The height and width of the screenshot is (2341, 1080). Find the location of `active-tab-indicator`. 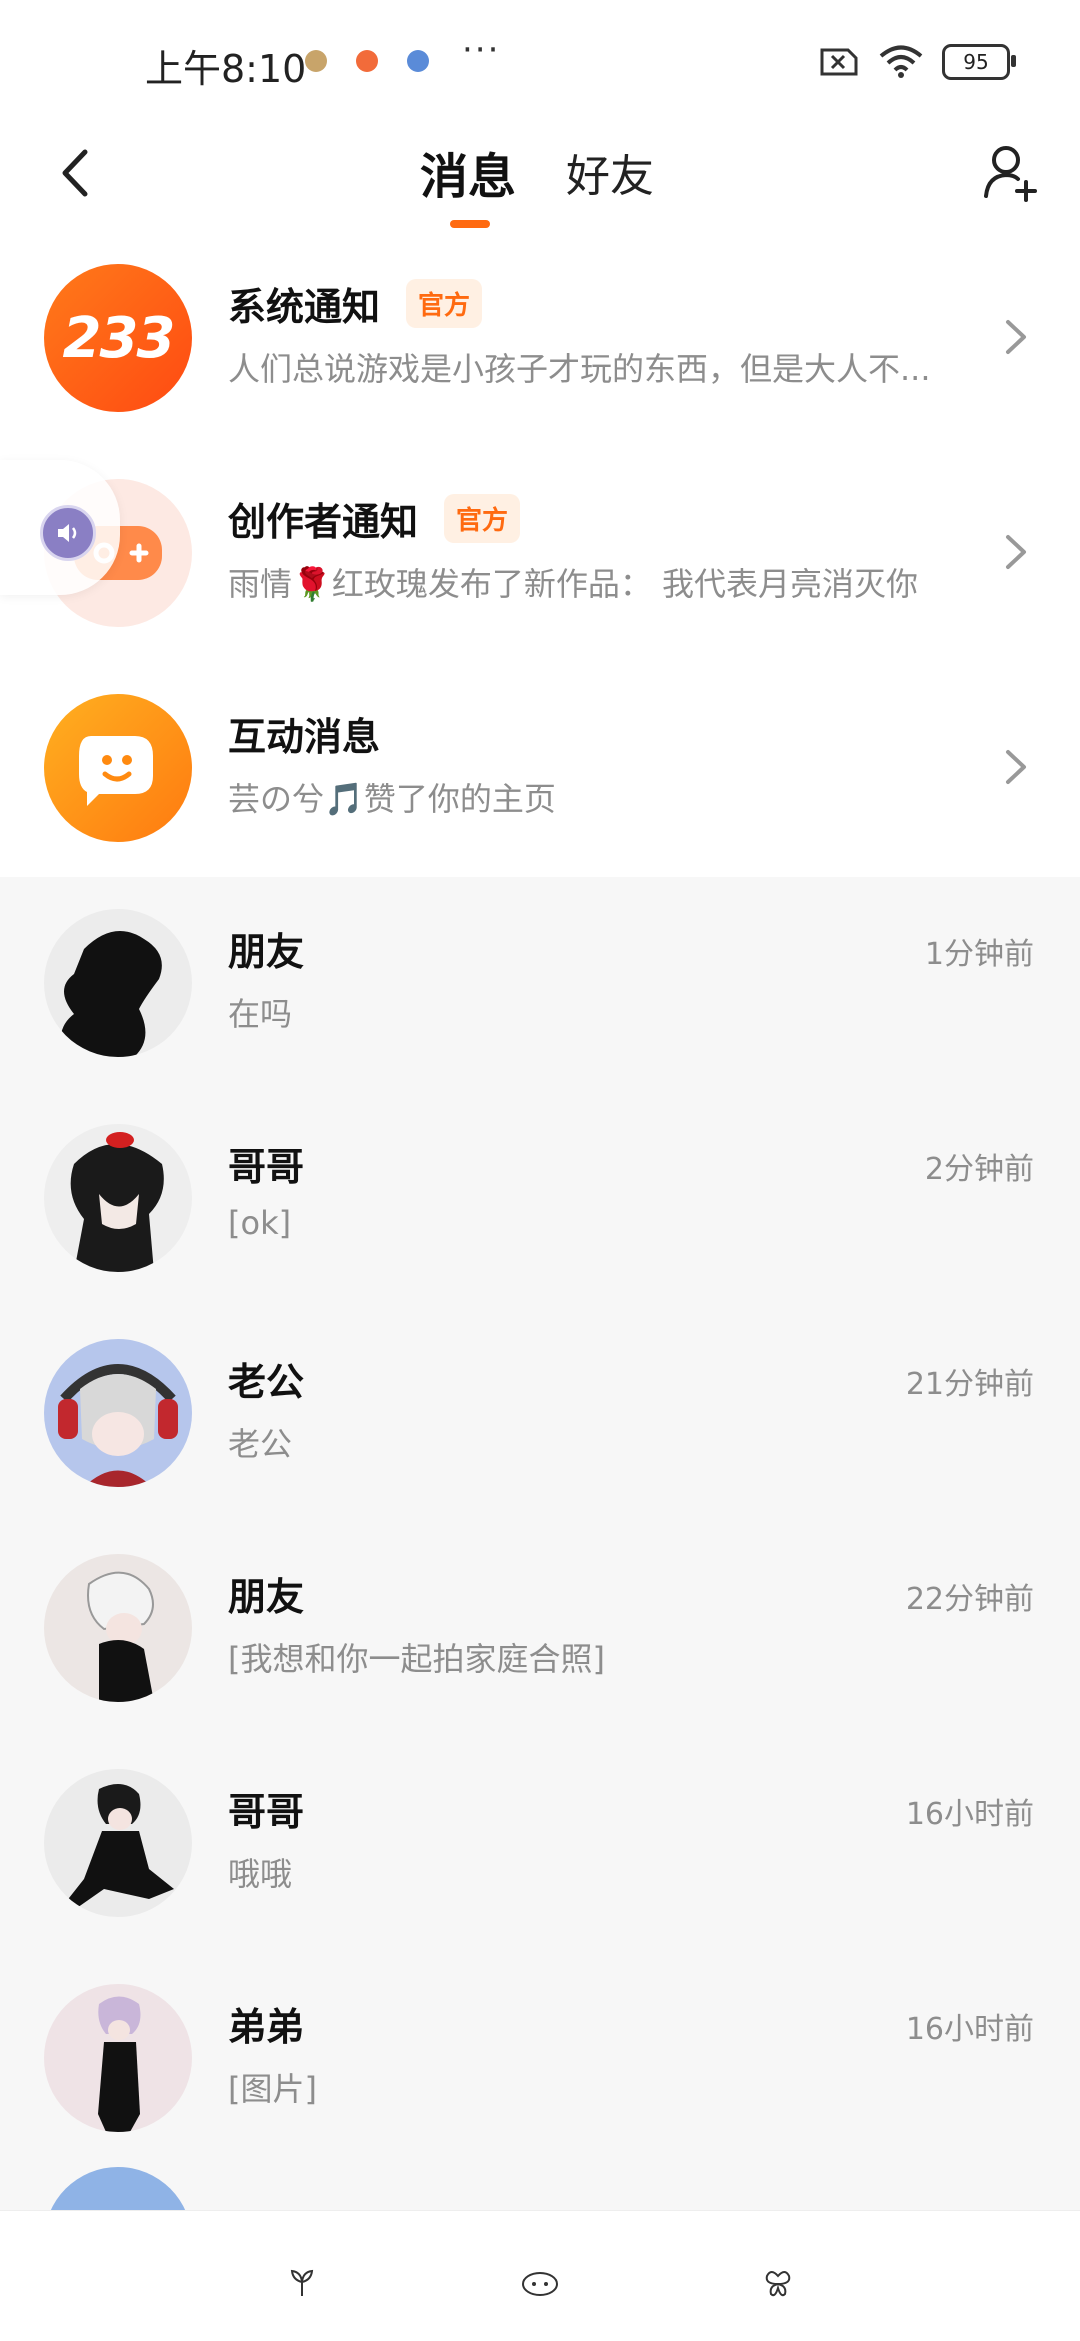

active-tab-indicator is located at coordinates (470, 224).